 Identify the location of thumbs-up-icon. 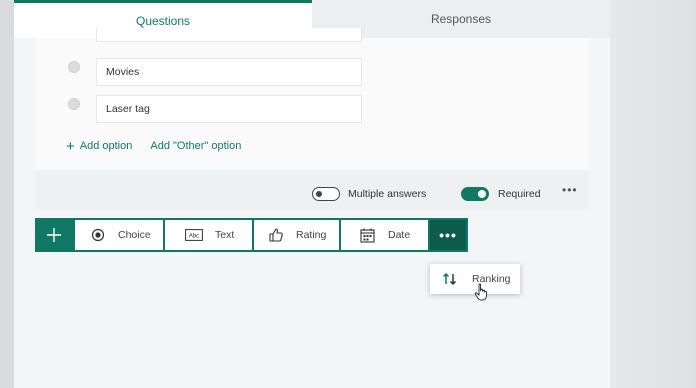
(276, 235).